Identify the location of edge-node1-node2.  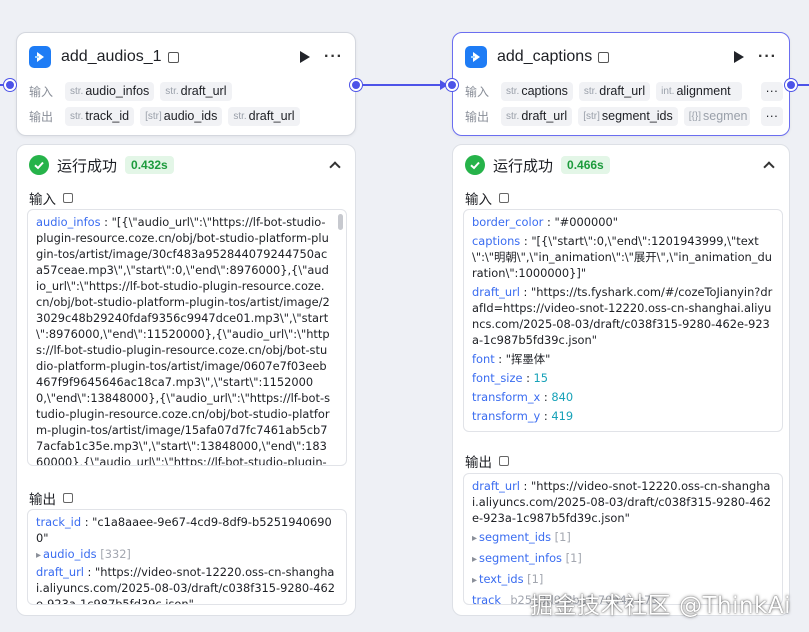
(401, 85).